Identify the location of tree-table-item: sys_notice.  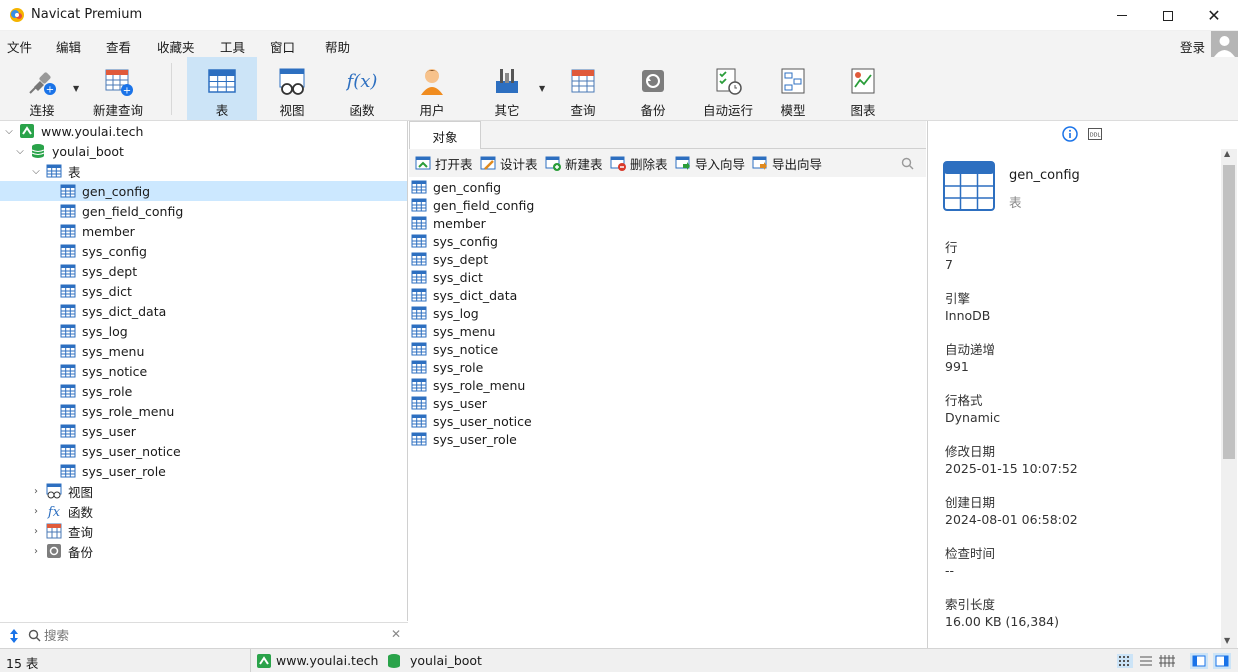
(103, 371).